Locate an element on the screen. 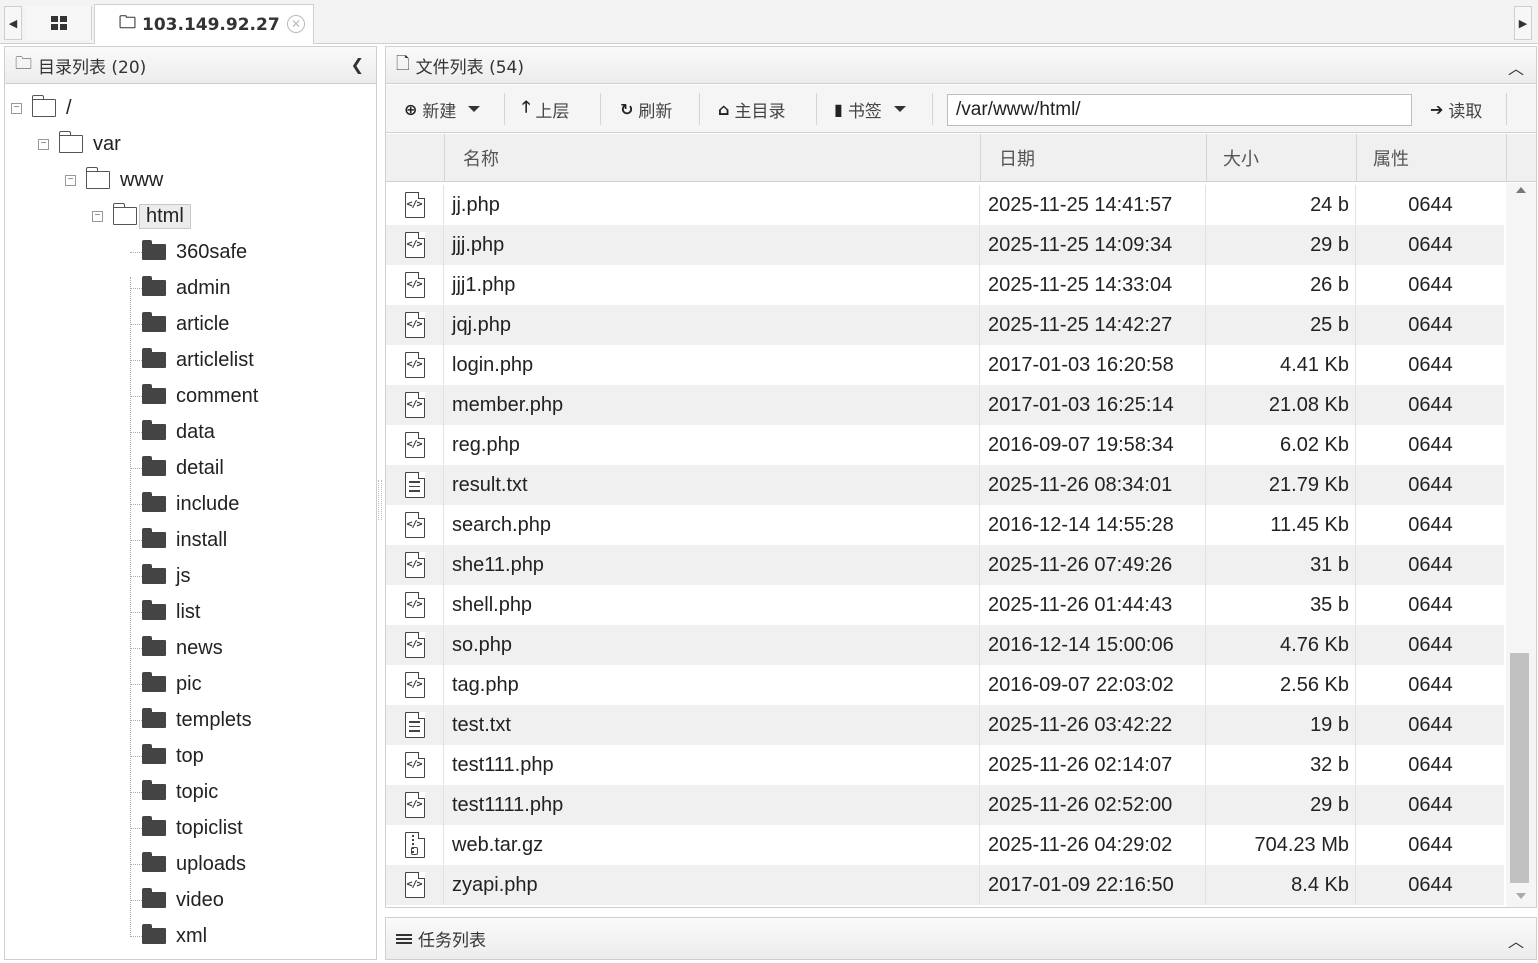 This screenshot has height=963, width=1538. file-name: test.txt is located at coordinates (712, 725).